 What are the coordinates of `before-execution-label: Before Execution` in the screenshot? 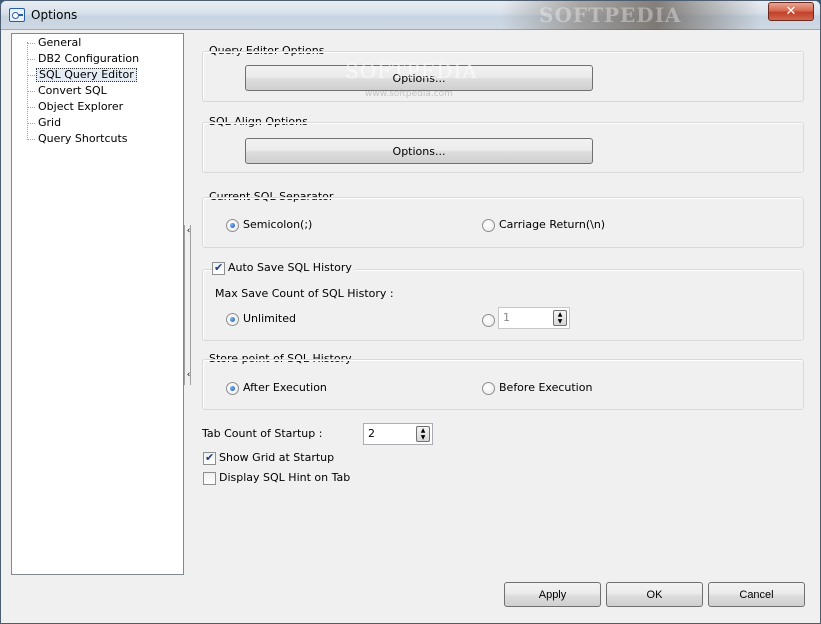 It's located at (546, 387).